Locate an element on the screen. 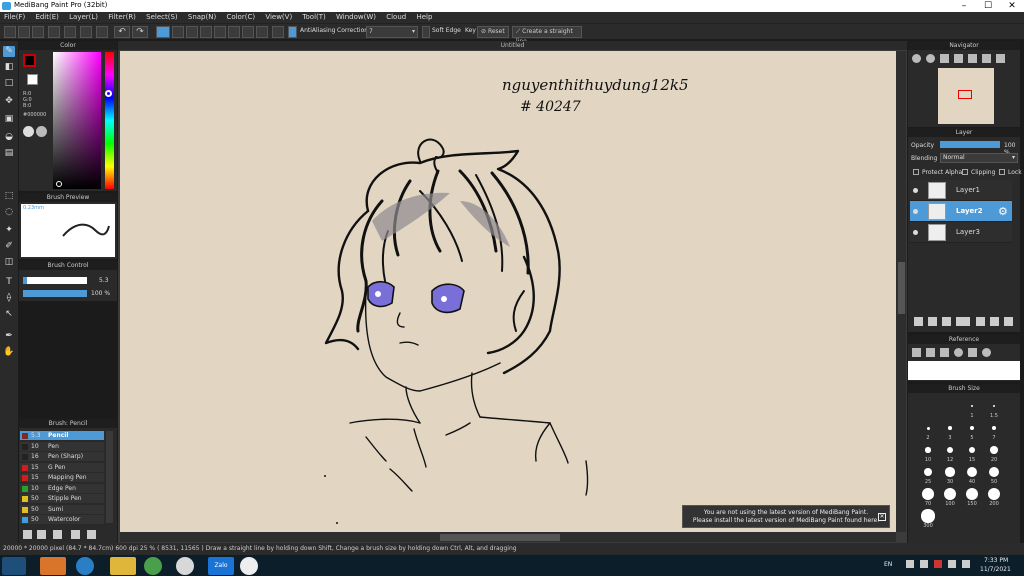 This screenshot has height=576, width=1024. snap-vanishing-icon is located at coordinates (206, 32).